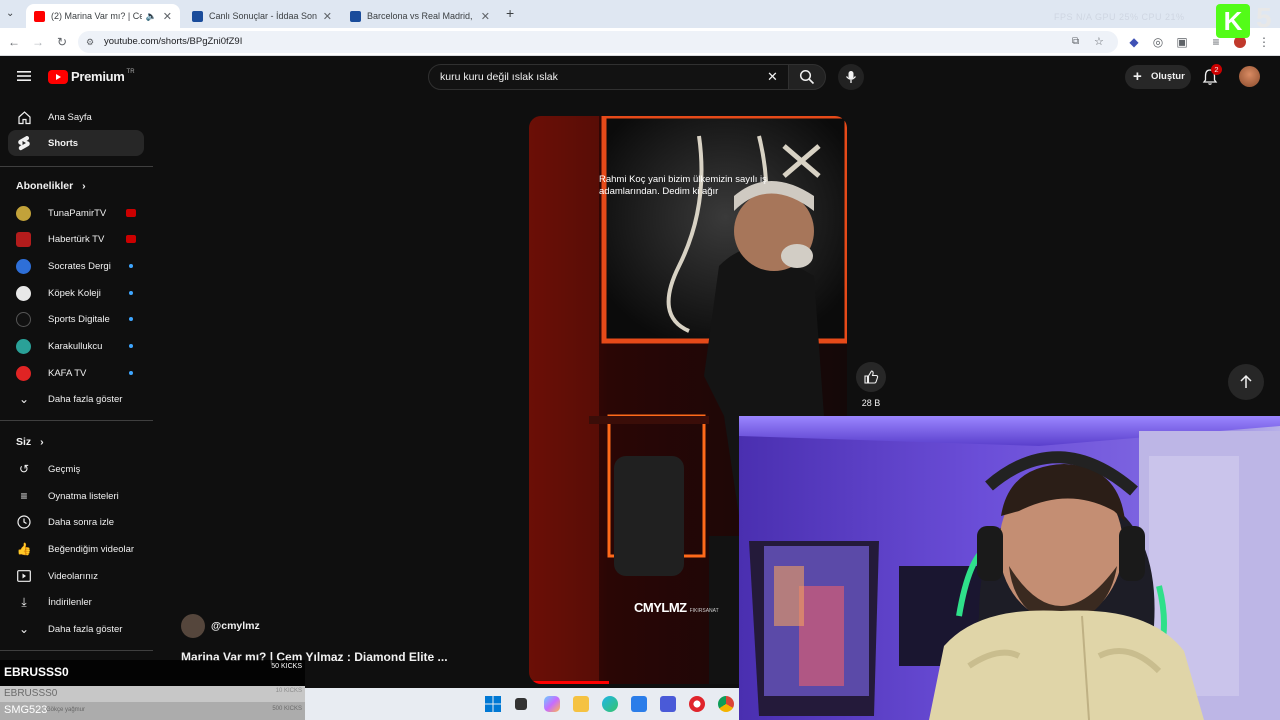 This screenshot has height=720, width=1280. What do you see at coordinates (1075, 42) in the screenshot?
I see `install-icon: ⧉` at bounding box center [1075, 42].